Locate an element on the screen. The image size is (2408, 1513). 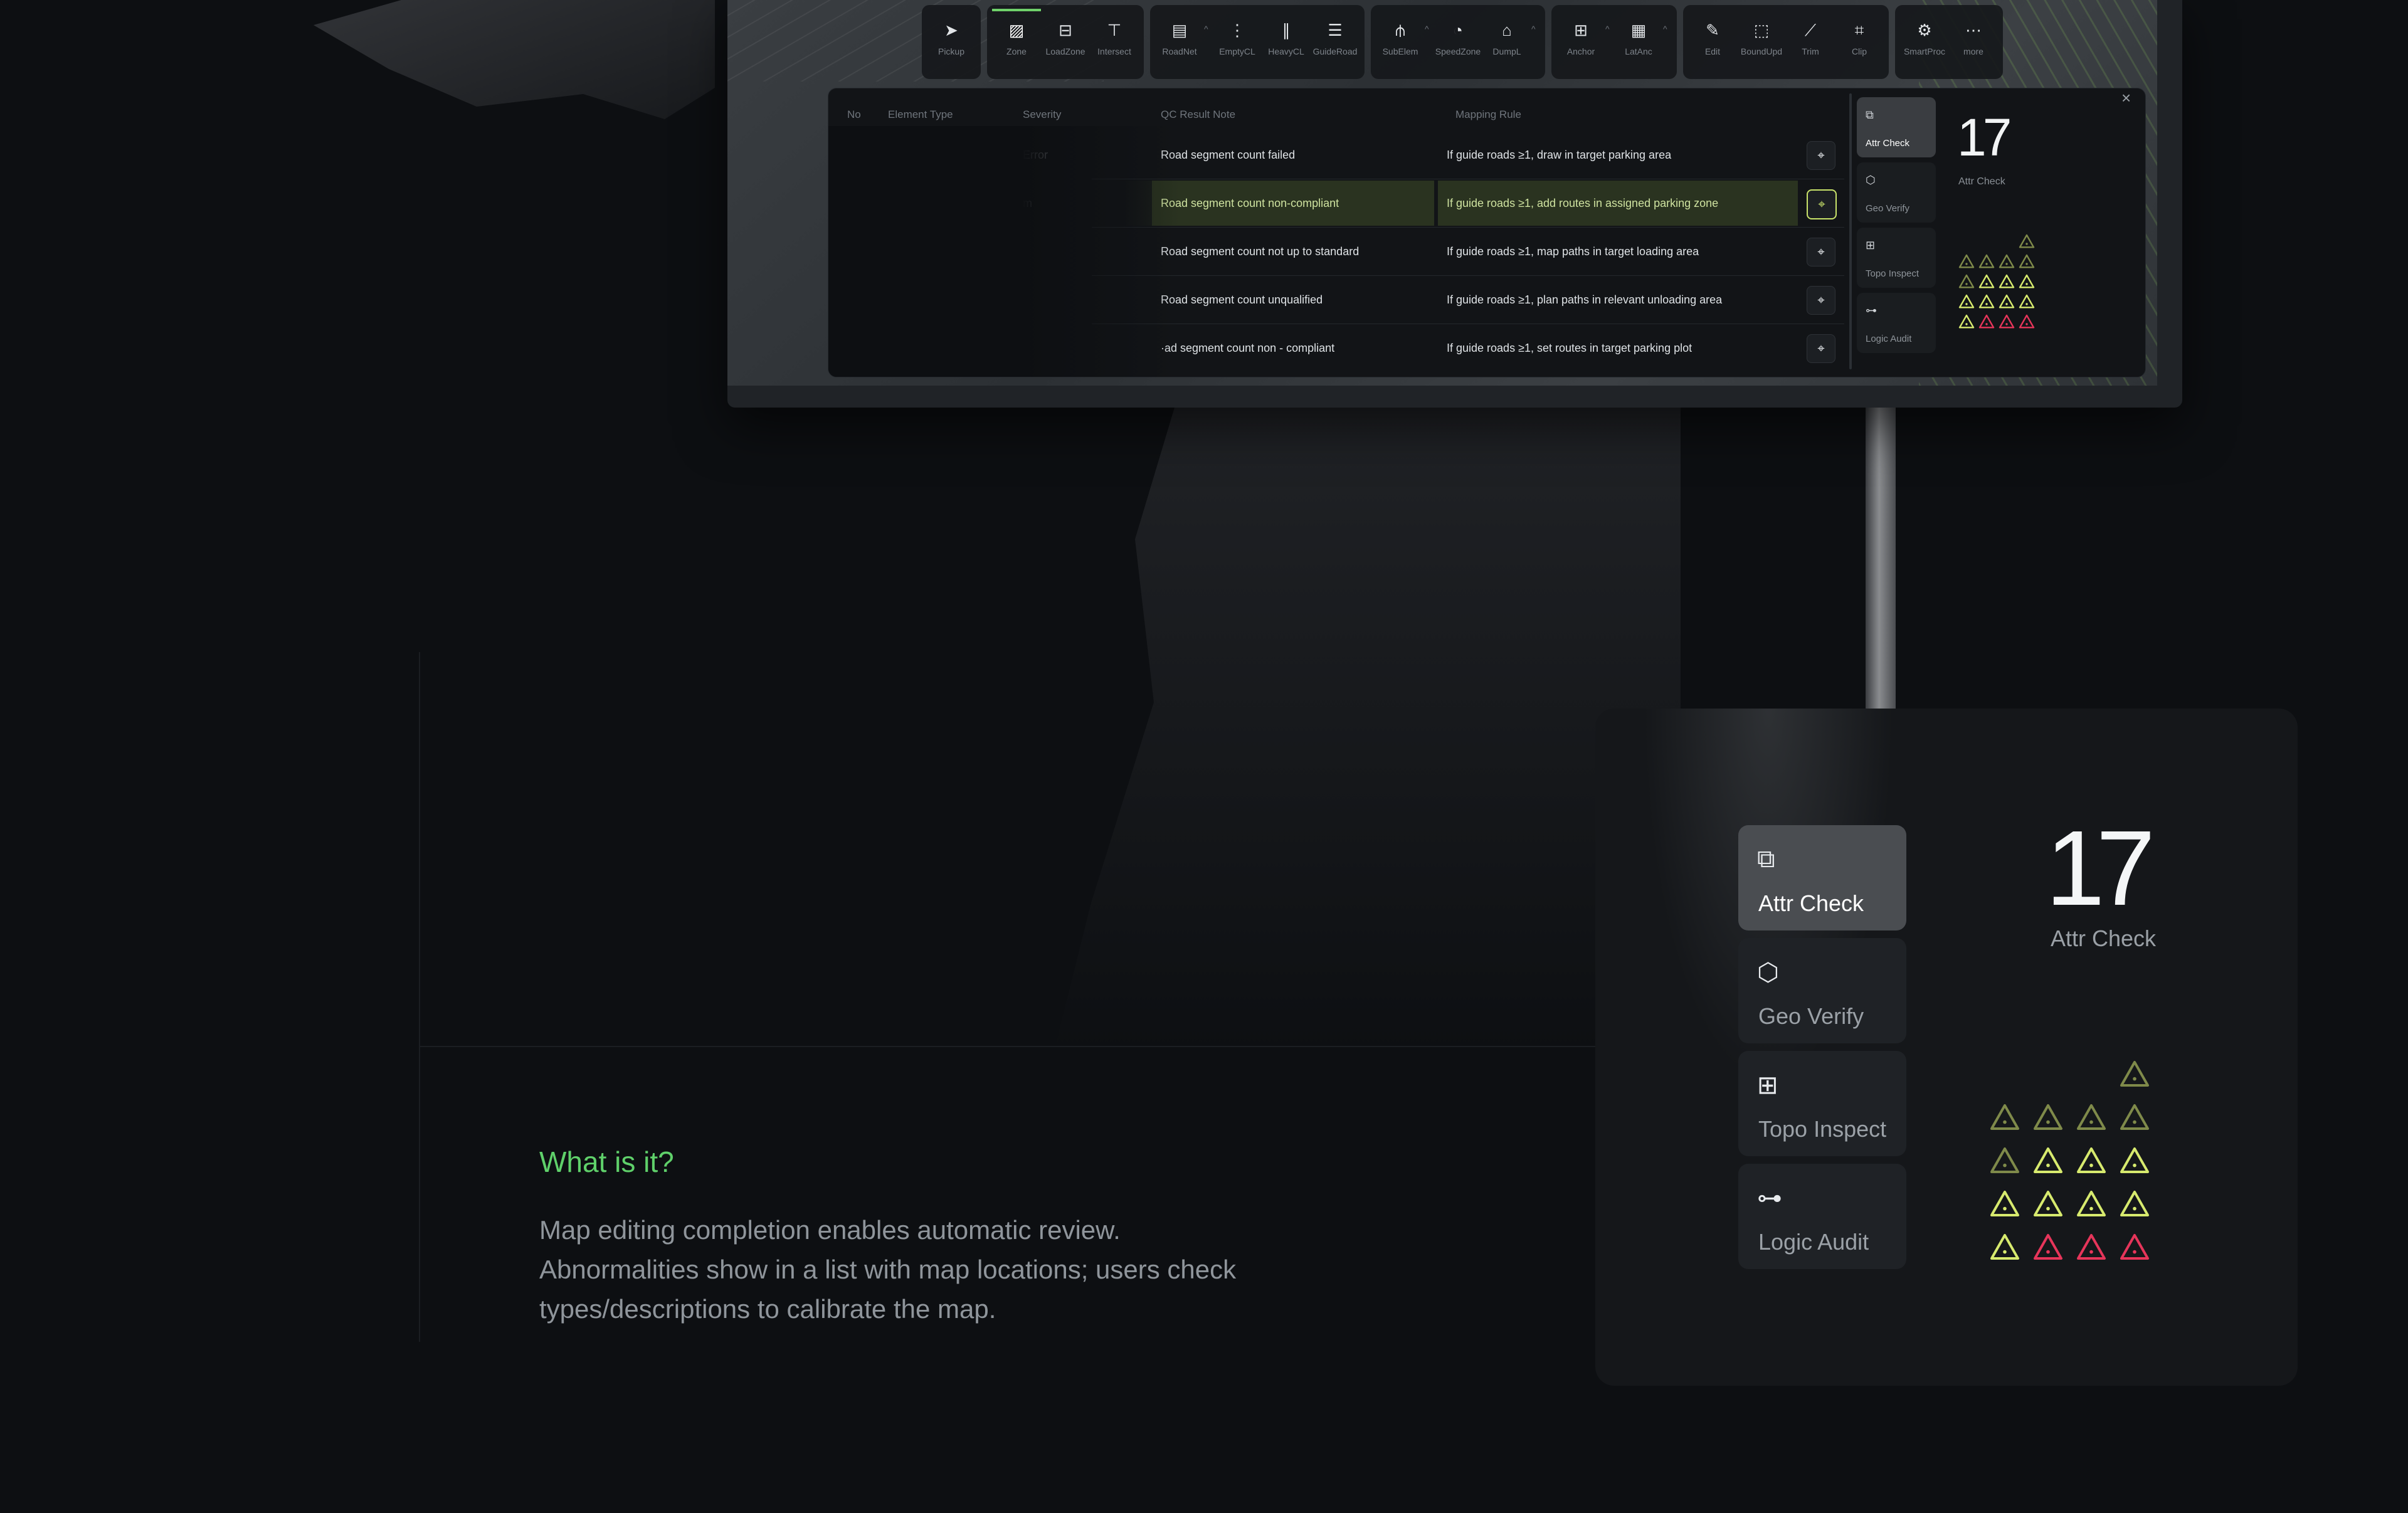
tool-speedzone-button: ◔ SpeedZone is located at coordinates (1458, 42).